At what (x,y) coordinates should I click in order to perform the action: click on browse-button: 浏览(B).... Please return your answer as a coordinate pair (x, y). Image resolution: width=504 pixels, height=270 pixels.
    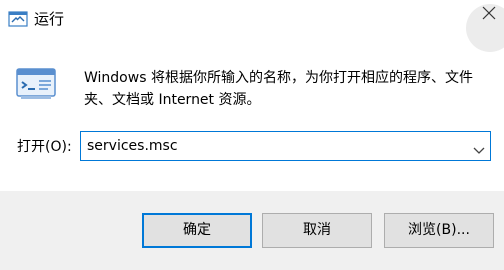
    Looking at the image, I should click on (439, 230).